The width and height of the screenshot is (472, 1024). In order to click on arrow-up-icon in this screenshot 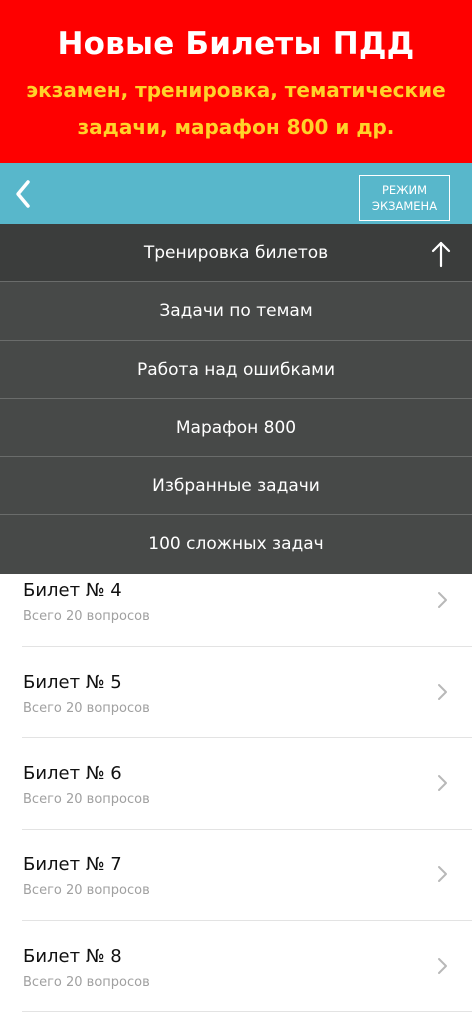, I will do `click(441, 254)`.